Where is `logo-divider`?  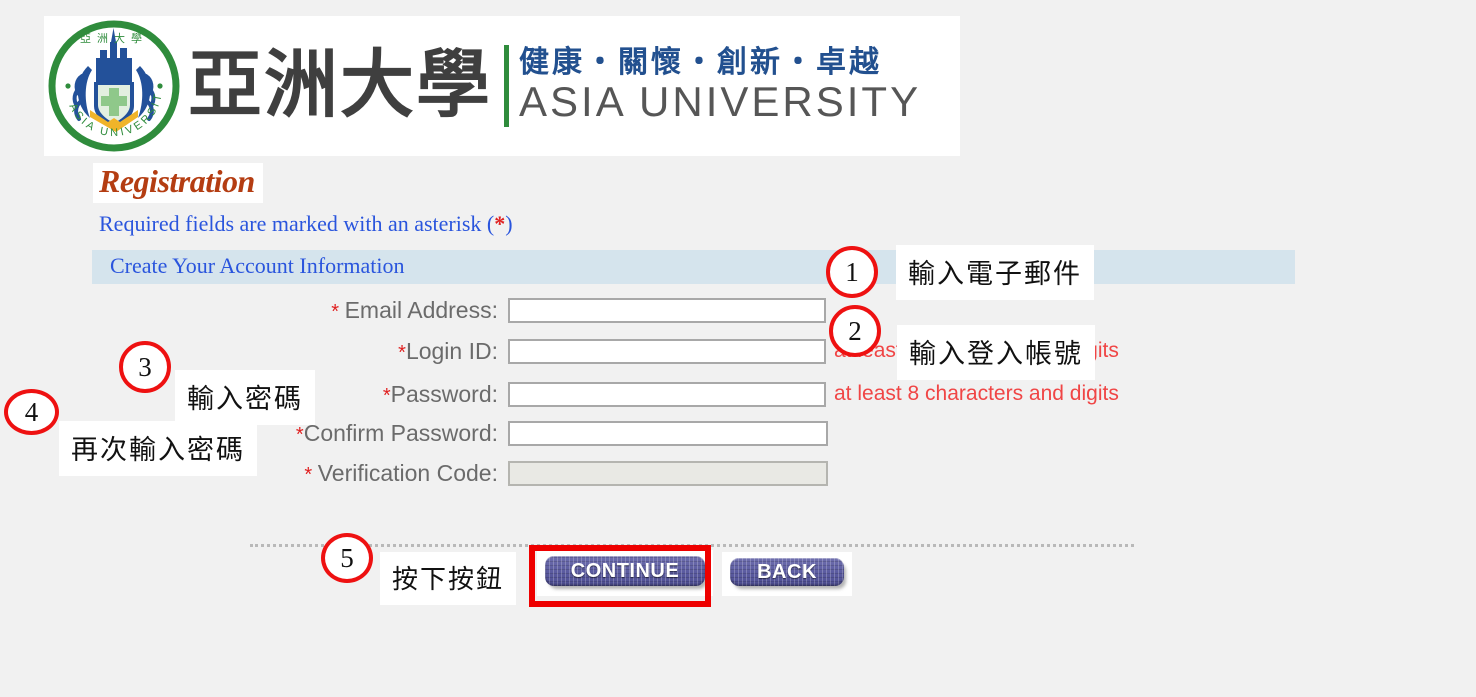 logo-divider is located at coordinates (506, 86).